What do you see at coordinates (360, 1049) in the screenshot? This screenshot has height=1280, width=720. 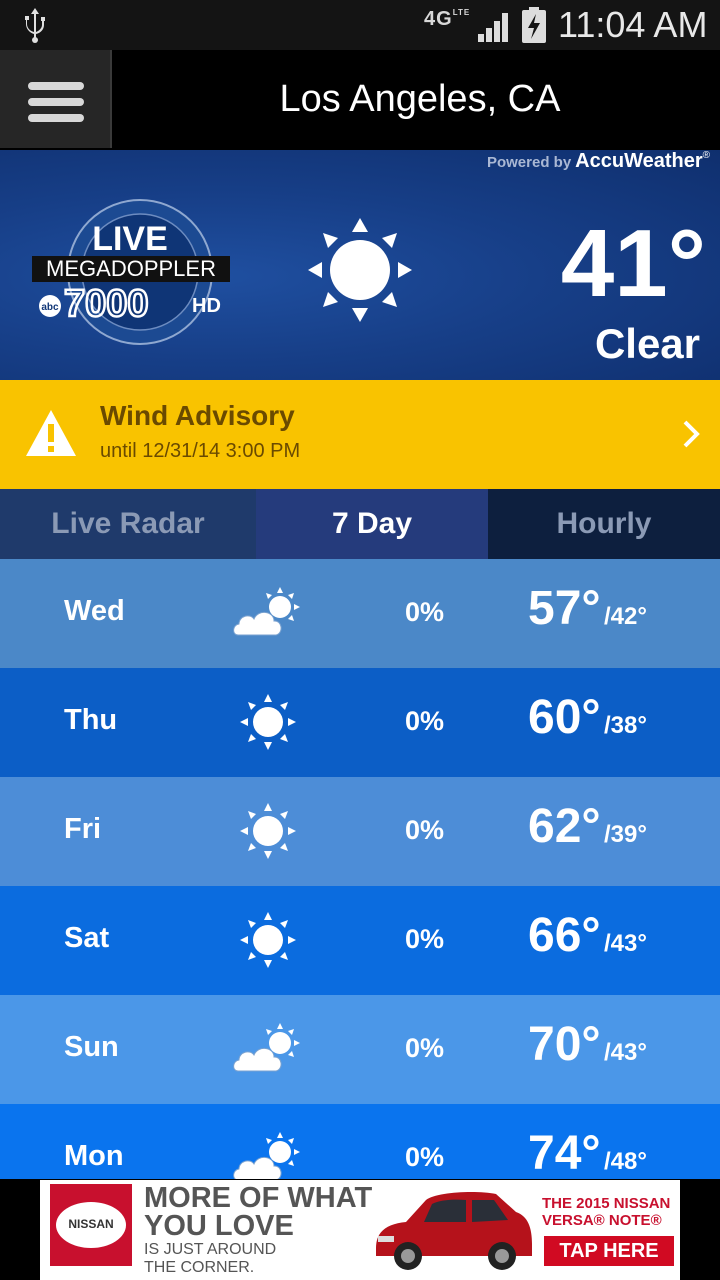 I see `forecast-row: Sun 0% 70°/43°` at bounding box center [360, 1049].